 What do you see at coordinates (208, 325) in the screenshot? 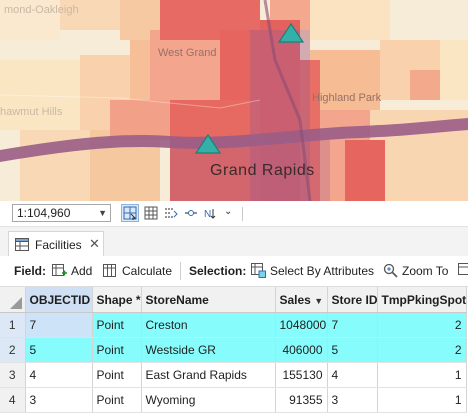
I see `cell-storename: Creston` at bounding box center [208, 325].